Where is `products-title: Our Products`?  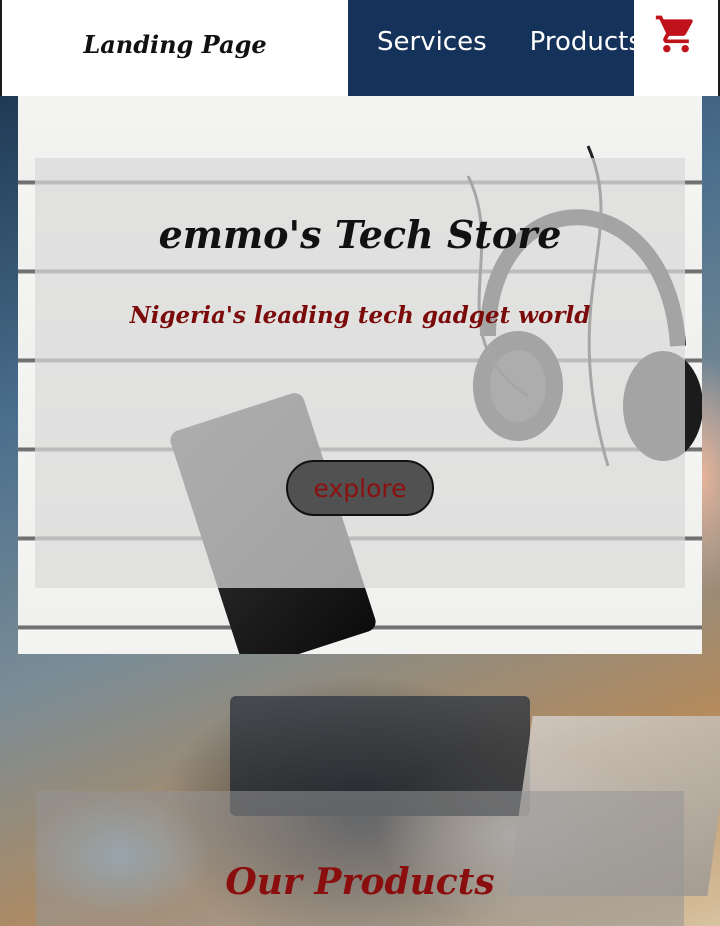
products-title: Our Products is located at coordinates (360, 882).